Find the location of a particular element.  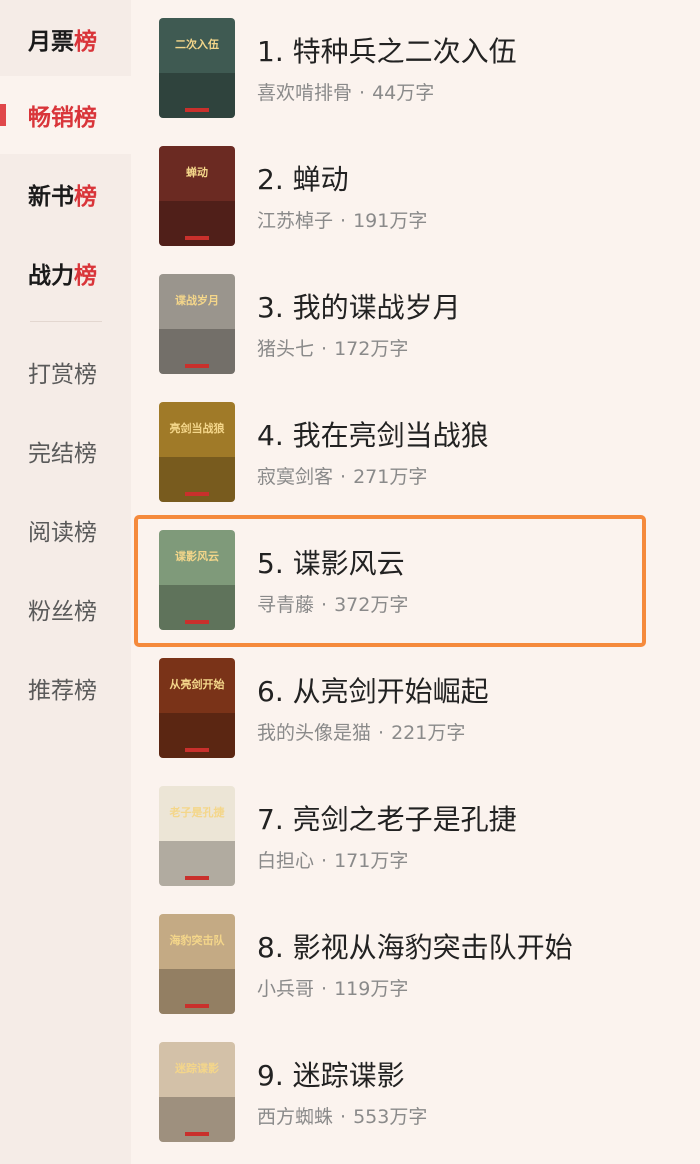

book-title: 8. 影视从海豹突击队开始 is located at coordinates (415, 946).